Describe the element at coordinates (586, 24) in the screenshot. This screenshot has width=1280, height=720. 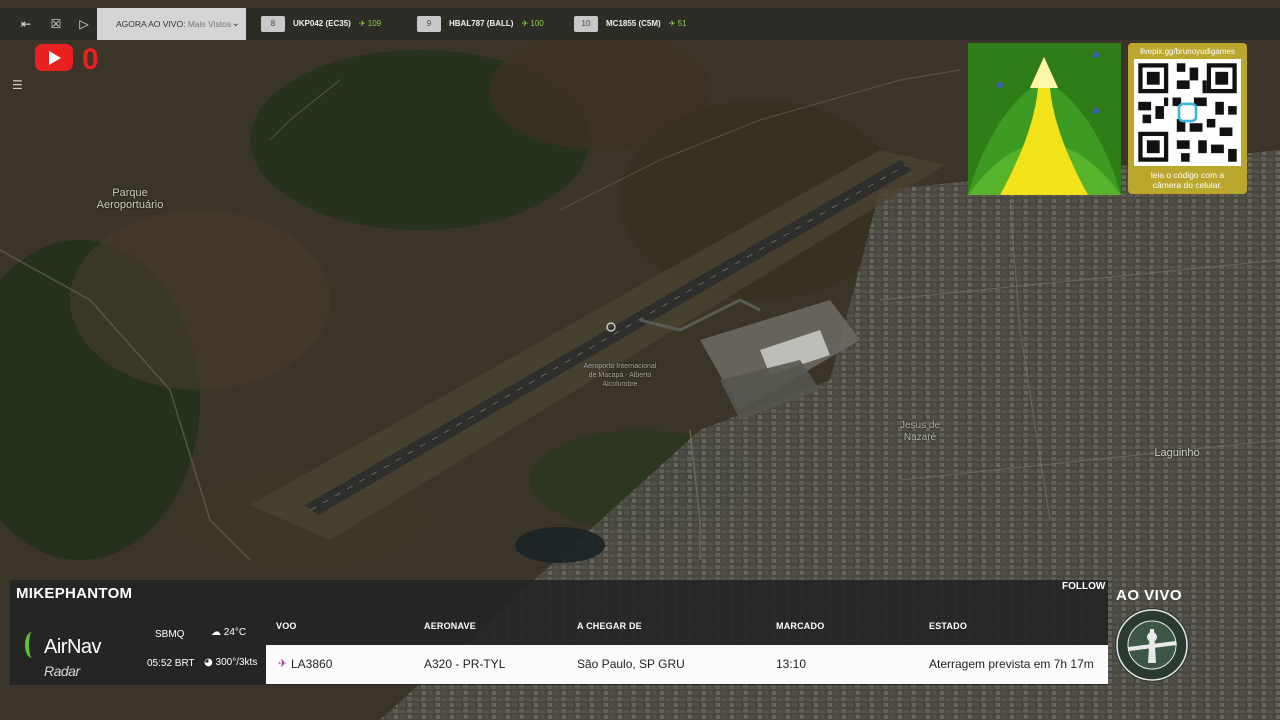
I see `flight-rank: 10` at that location.